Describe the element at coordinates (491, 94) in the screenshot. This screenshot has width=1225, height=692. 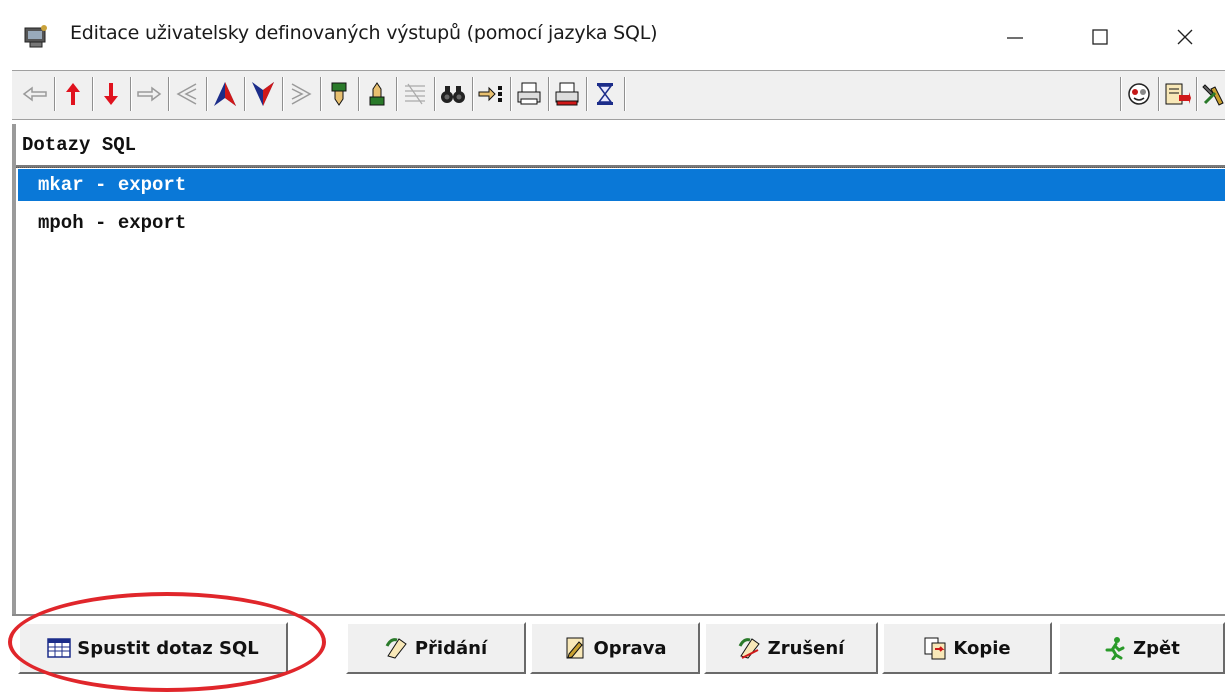
I see `pointer-list-icon` at that location.